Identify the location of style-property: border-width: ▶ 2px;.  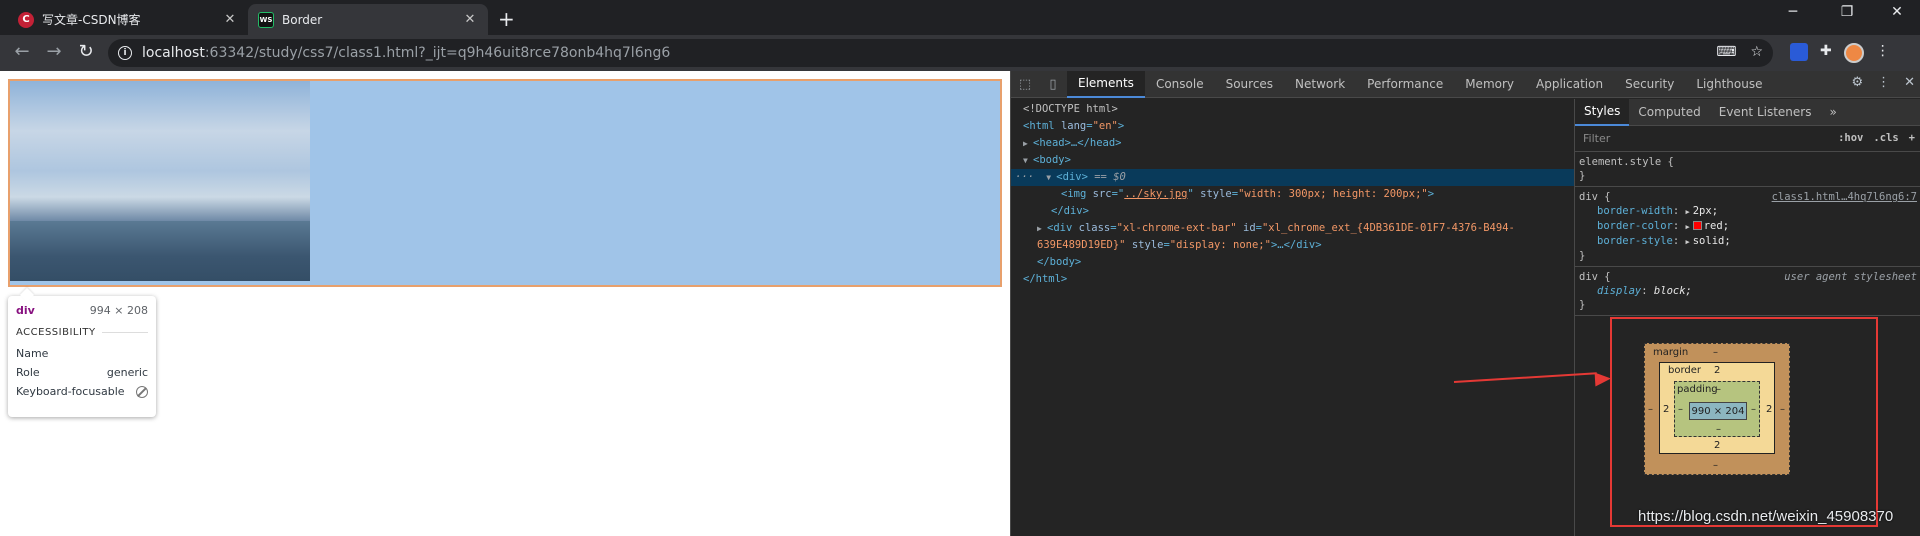
(1748, 211).